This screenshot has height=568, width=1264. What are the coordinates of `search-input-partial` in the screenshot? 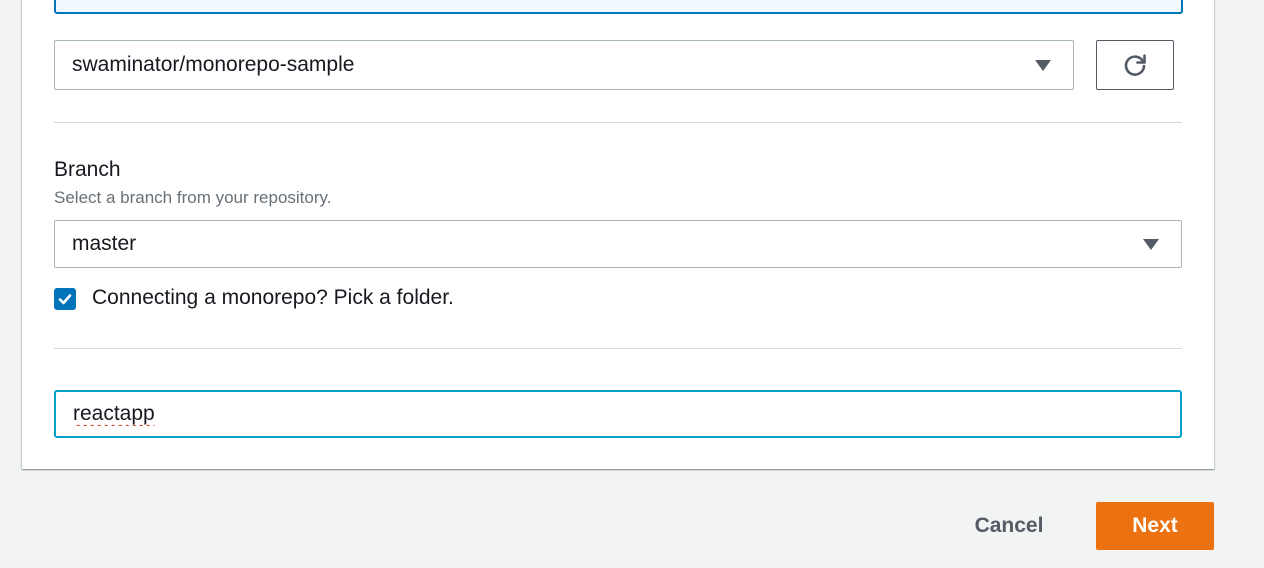 It's located at (618, 7).